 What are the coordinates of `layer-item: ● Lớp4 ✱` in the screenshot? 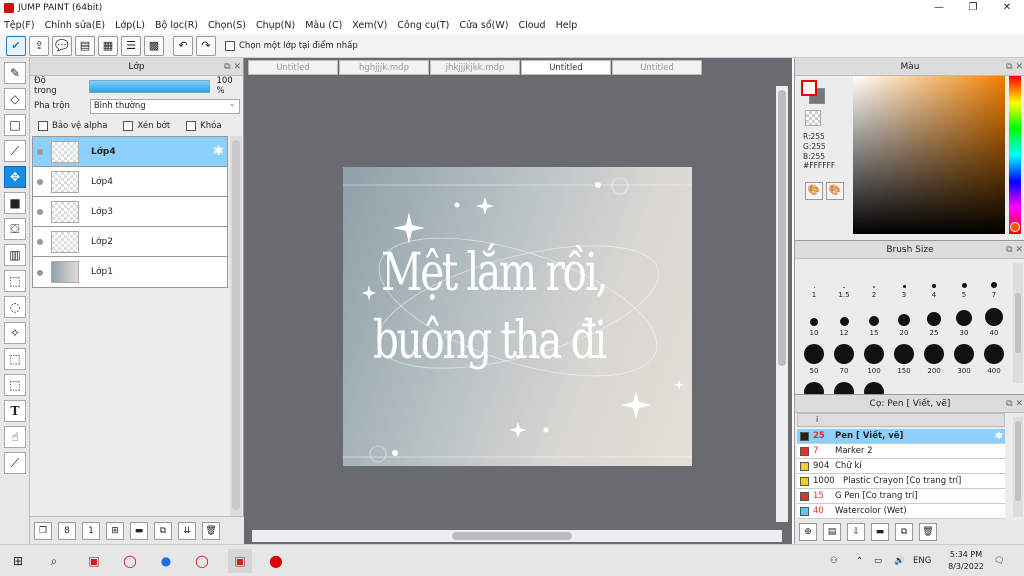 It's located at (130, 152).